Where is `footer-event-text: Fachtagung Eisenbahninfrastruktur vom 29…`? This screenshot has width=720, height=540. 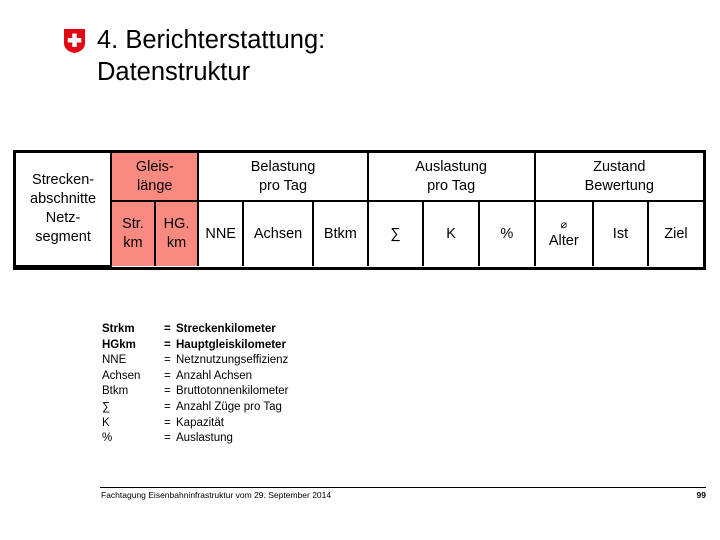 footer-event-text: Fachtagung Eisenbahninfrastruktur vom 29… is located at coordinates (216, 495).